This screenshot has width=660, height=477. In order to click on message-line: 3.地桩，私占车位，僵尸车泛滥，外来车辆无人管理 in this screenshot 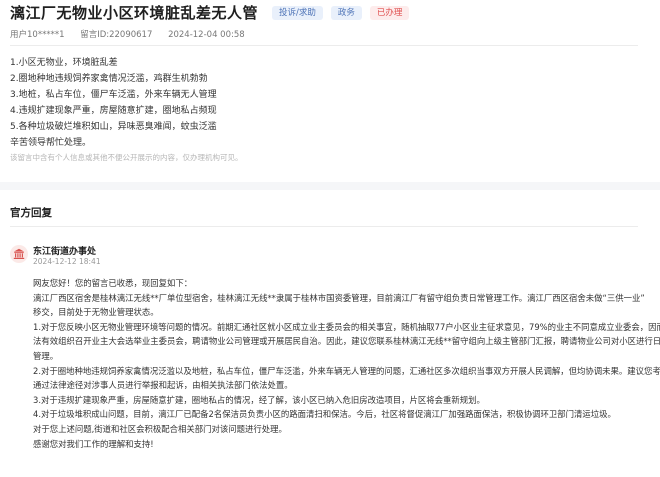, I will do `click(113, 95)`.